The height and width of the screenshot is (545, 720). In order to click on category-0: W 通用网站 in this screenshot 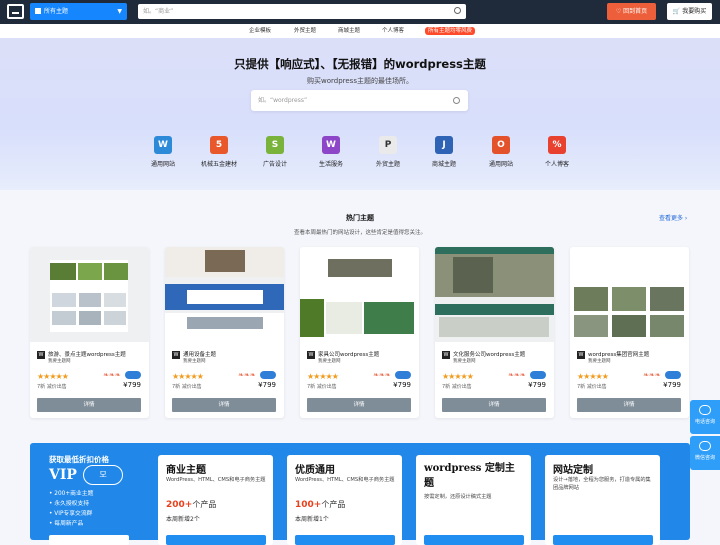, I will do `click(163, 152)`.